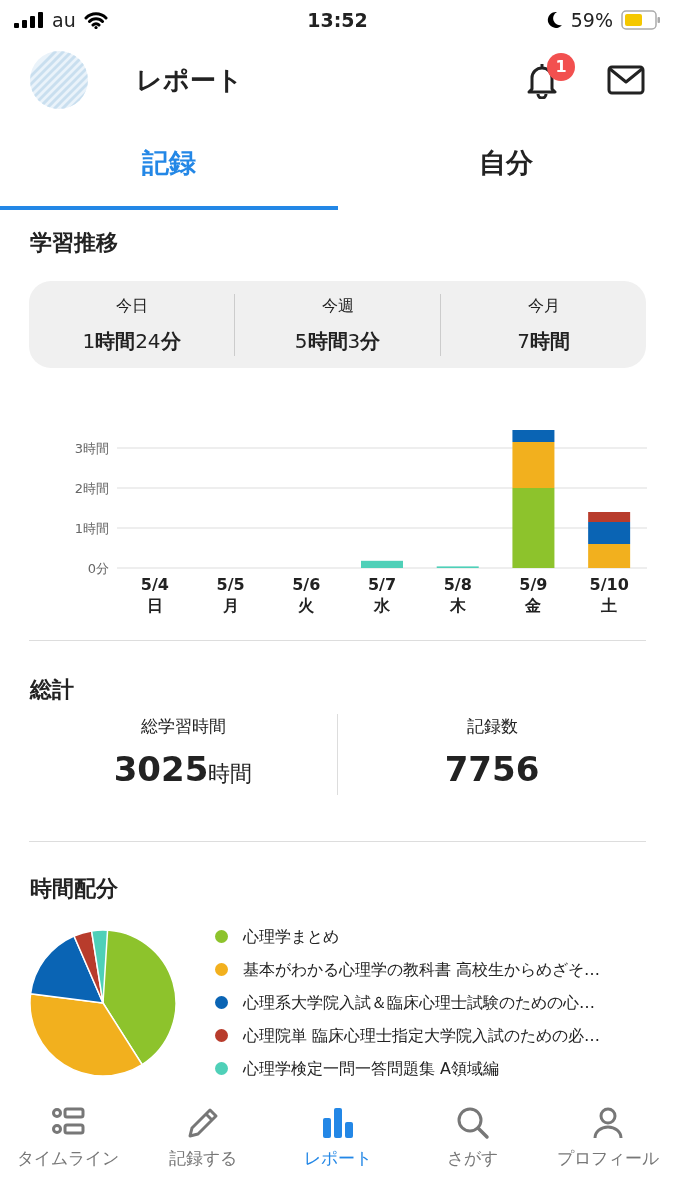 The width and height of the screenshot is (675, 1200). I want to click on stat-value: 7756, so click(492, 769).